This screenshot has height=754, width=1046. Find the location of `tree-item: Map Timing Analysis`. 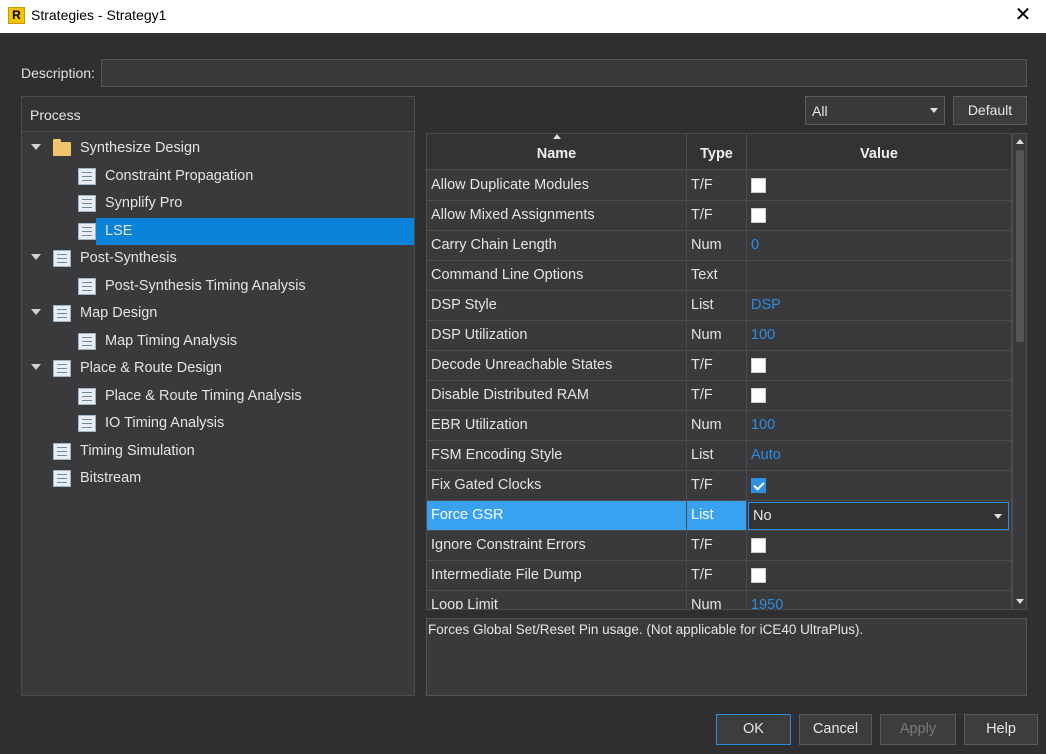

tree-item: Map Timing Analysis is located at coordinates (218, 341).